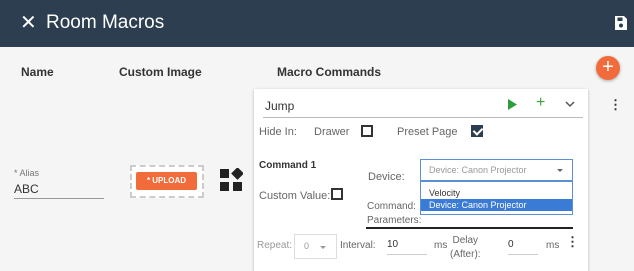  What do you see at coordinates (279, 106) in the screenshot?
I see `macro-name: Jump` at bounding box center [279, 106].